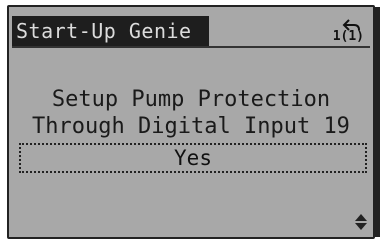 The width and height of the screenshot is (382, 246). I want to click on screen-title: Start-Up Genie, so click(110, 31).